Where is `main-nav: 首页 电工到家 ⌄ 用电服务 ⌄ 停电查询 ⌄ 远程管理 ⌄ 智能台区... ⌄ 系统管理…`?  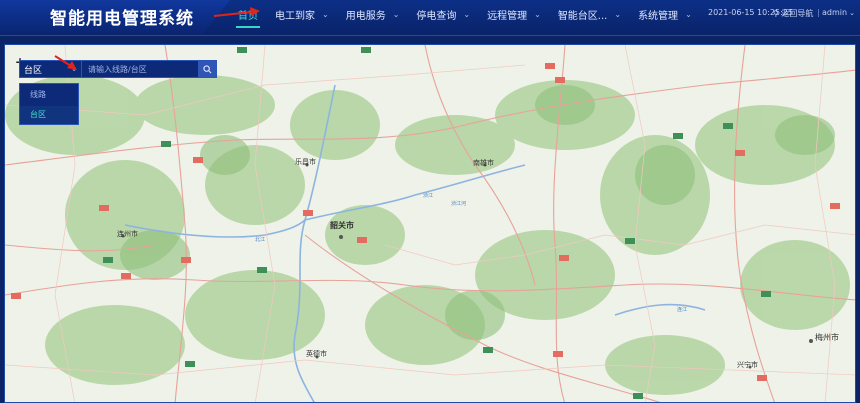 main-nav: 首页 电工到家 ⌄ 用电服务 ⌄ 停电查询 ⌄ 远程管理 ⌄ 智能台区... ⌄ 系统管理… is located at coordinates (472, 14).